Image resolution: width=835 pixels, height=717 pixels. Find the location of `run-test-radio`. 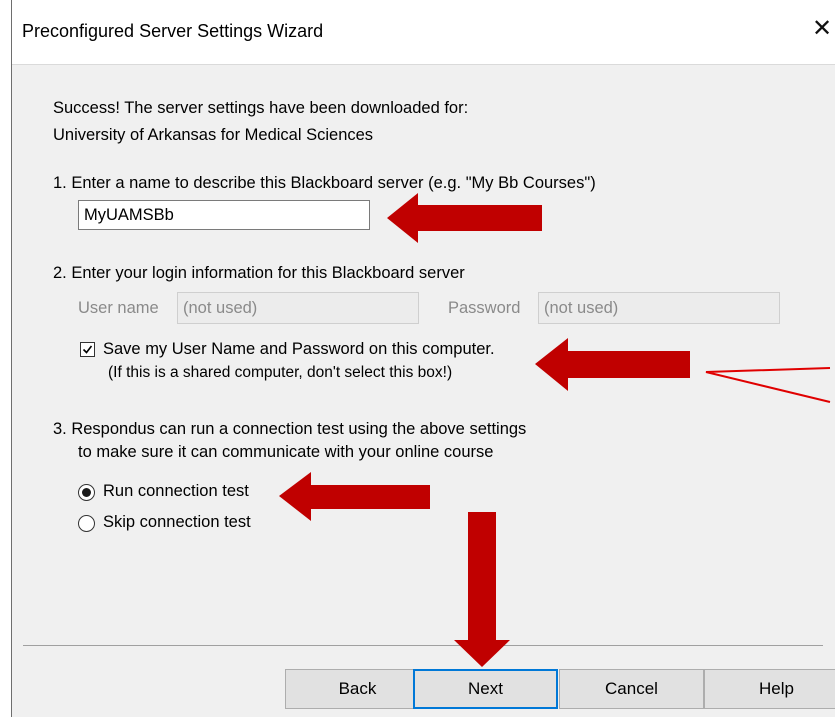

run-test-radio is located at coordinates (86, 492).